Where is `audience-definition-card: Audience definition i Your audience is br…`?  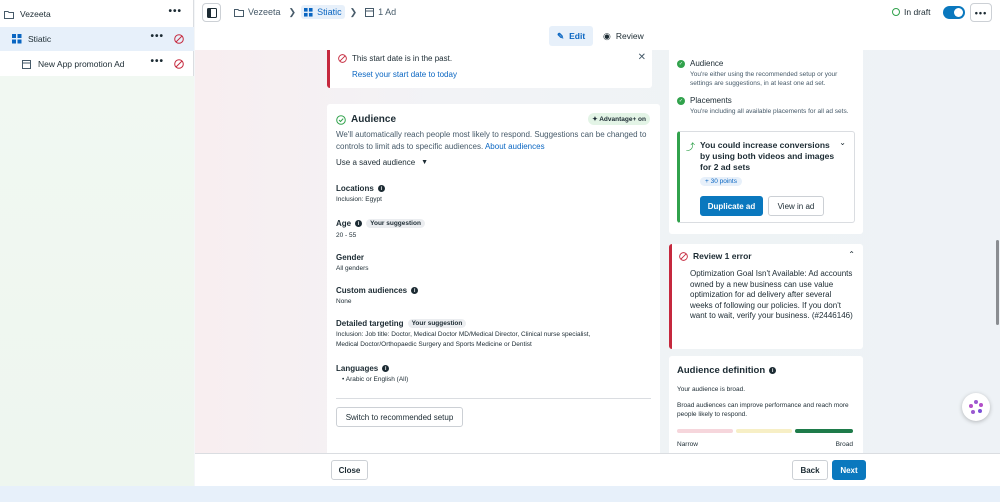
audience-definition-card: Audience definition i Your audience is br… is located at coordinates (766, 404).